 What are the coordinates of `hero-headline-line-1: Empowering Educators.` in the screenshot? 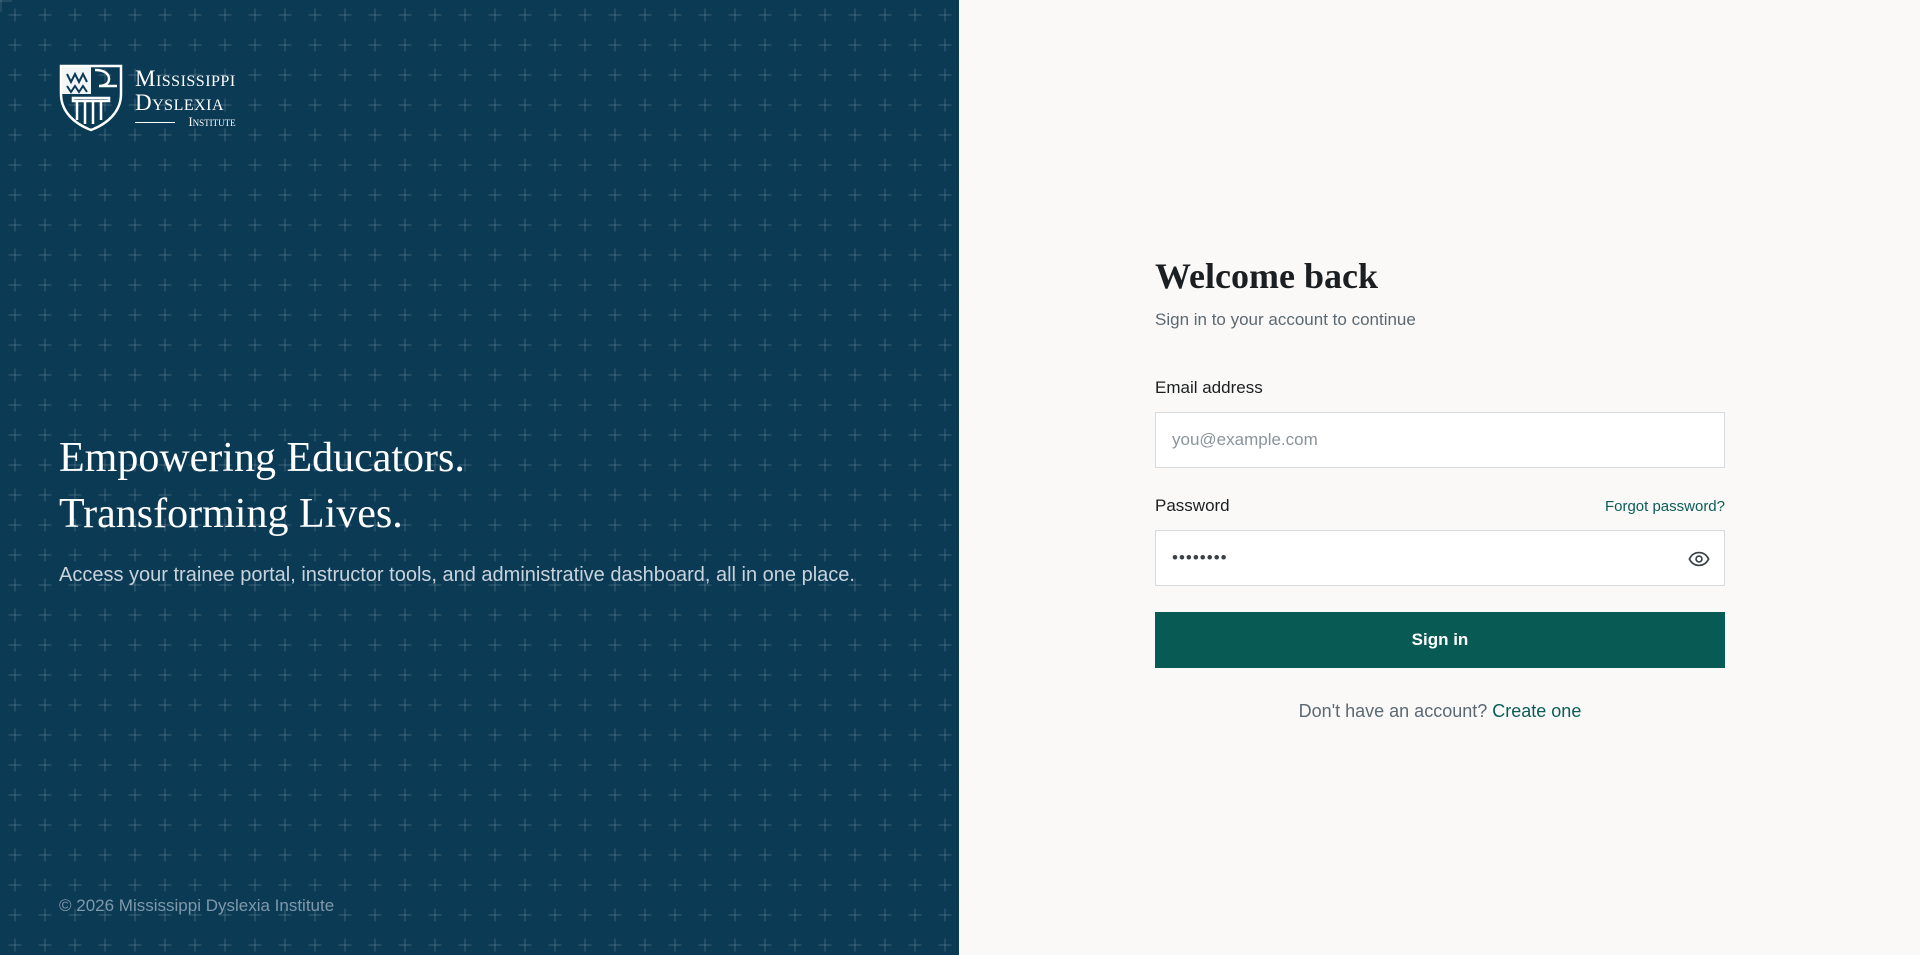 It's located at (262, 458).